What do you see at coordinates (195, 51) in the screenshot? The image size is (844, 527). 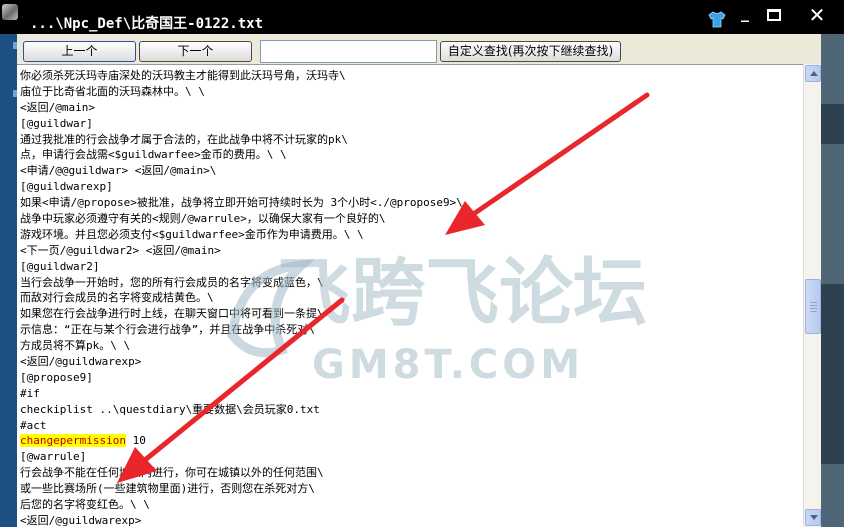 I see `next-button: 下一个` at bounding box center [195, 51].